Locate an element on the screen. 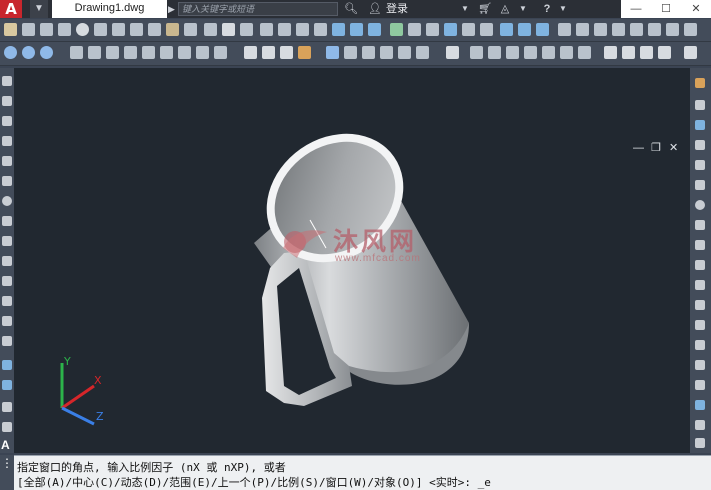 The image size is (711, 490). chamfer-icon is located at coordinates (700, 365).